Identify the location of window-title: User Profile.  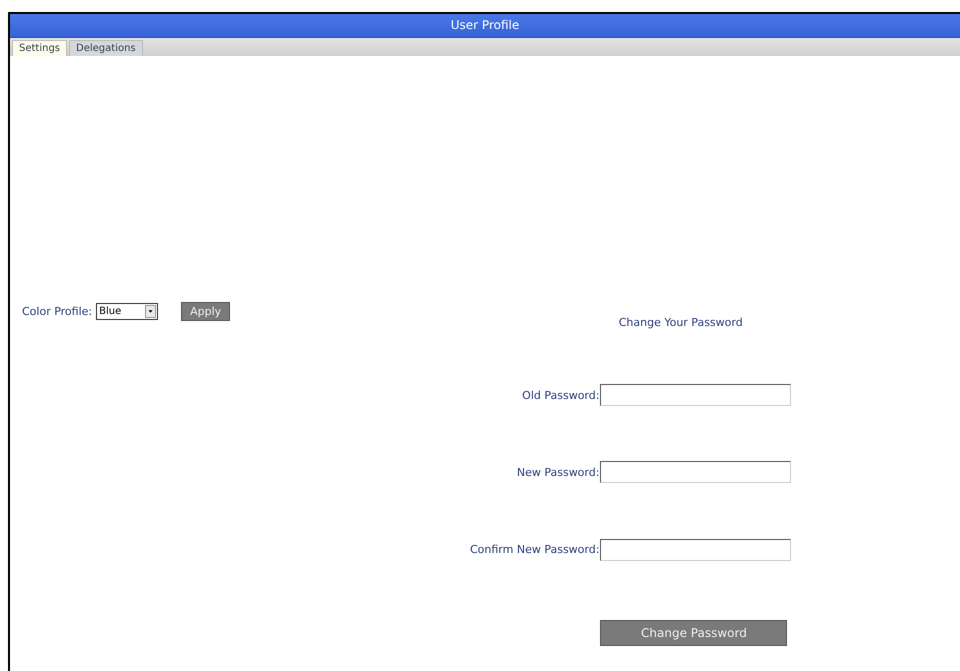
(485, 26).